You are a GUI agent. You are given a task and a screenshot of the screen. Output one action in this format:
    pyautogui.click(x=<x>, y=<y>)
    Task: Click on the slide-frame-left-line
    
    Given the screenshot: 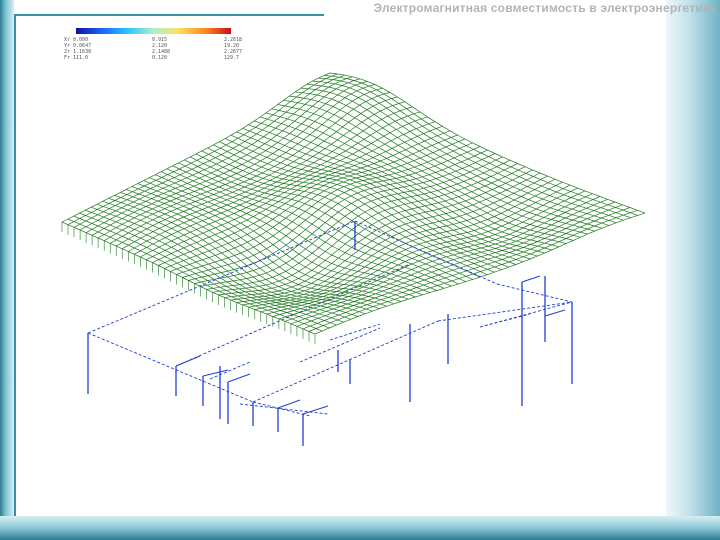 What is the action you would take?
    pyautogui.click(x=15, y=267)
    